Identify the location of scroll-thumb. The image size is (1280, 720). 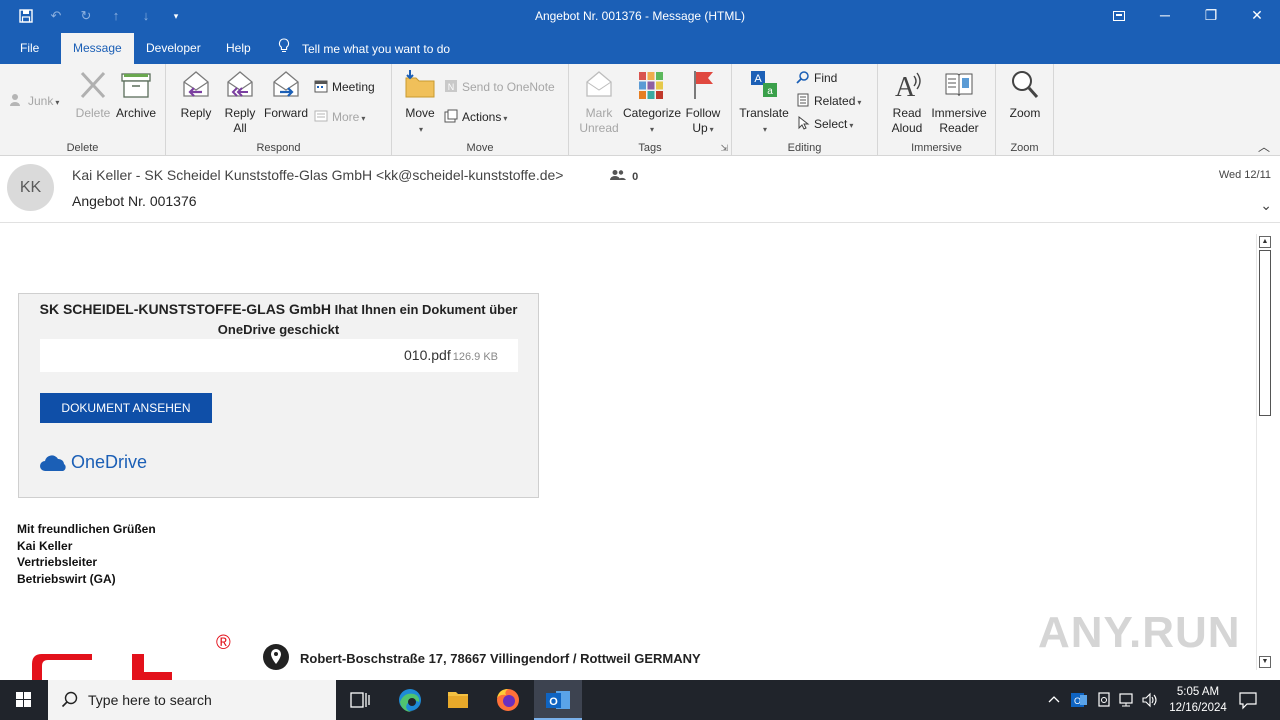
(1265, 333).